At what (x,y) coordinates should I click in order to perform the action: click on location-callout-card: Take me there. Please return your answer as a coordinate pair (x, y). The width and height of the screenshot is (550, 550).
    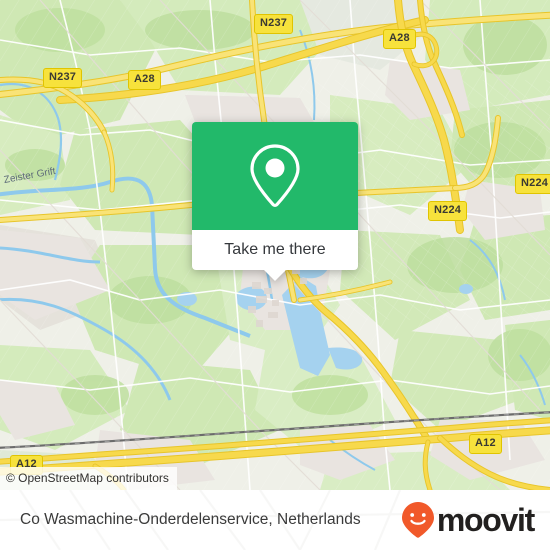
    Looking at the image, I should click on (275, 201).